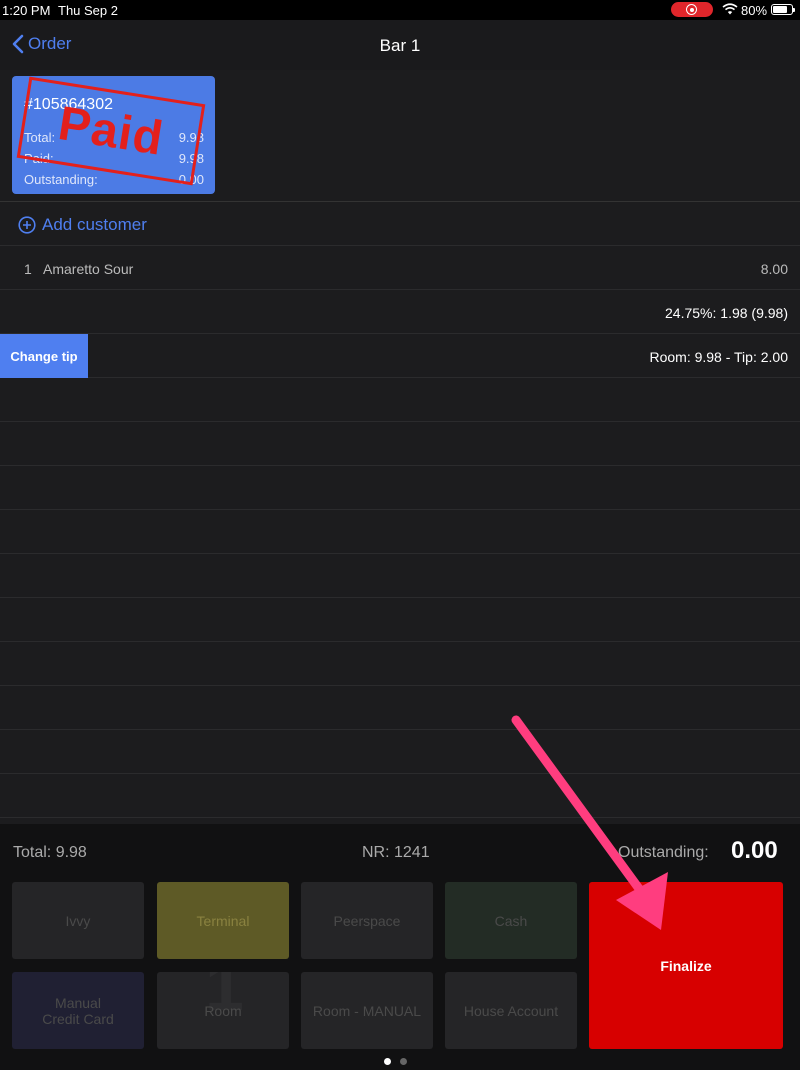  Describe the element at coordinates (88, 269) in the screenshot. I see `item-name: Amaretto Sour` at that location.